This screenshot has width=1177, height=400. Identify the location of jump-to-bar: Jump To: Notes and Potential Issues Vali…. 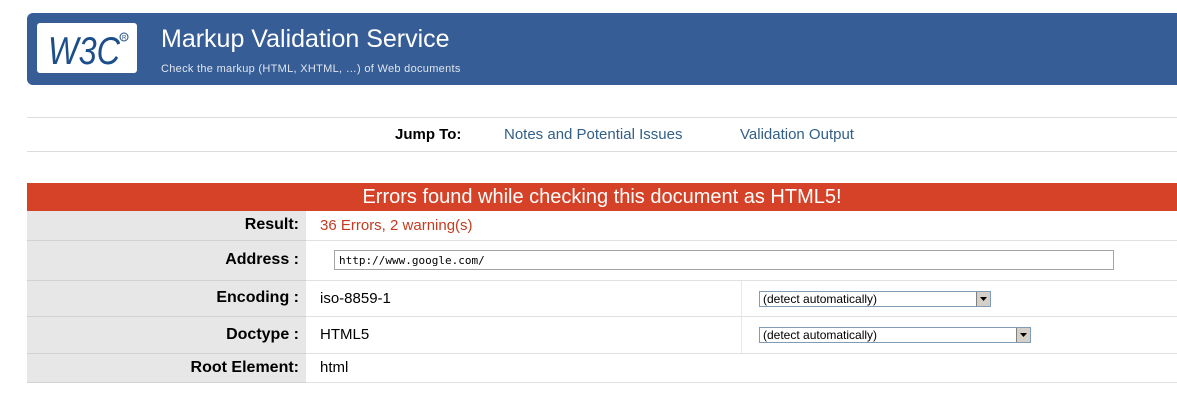
(602, 134).